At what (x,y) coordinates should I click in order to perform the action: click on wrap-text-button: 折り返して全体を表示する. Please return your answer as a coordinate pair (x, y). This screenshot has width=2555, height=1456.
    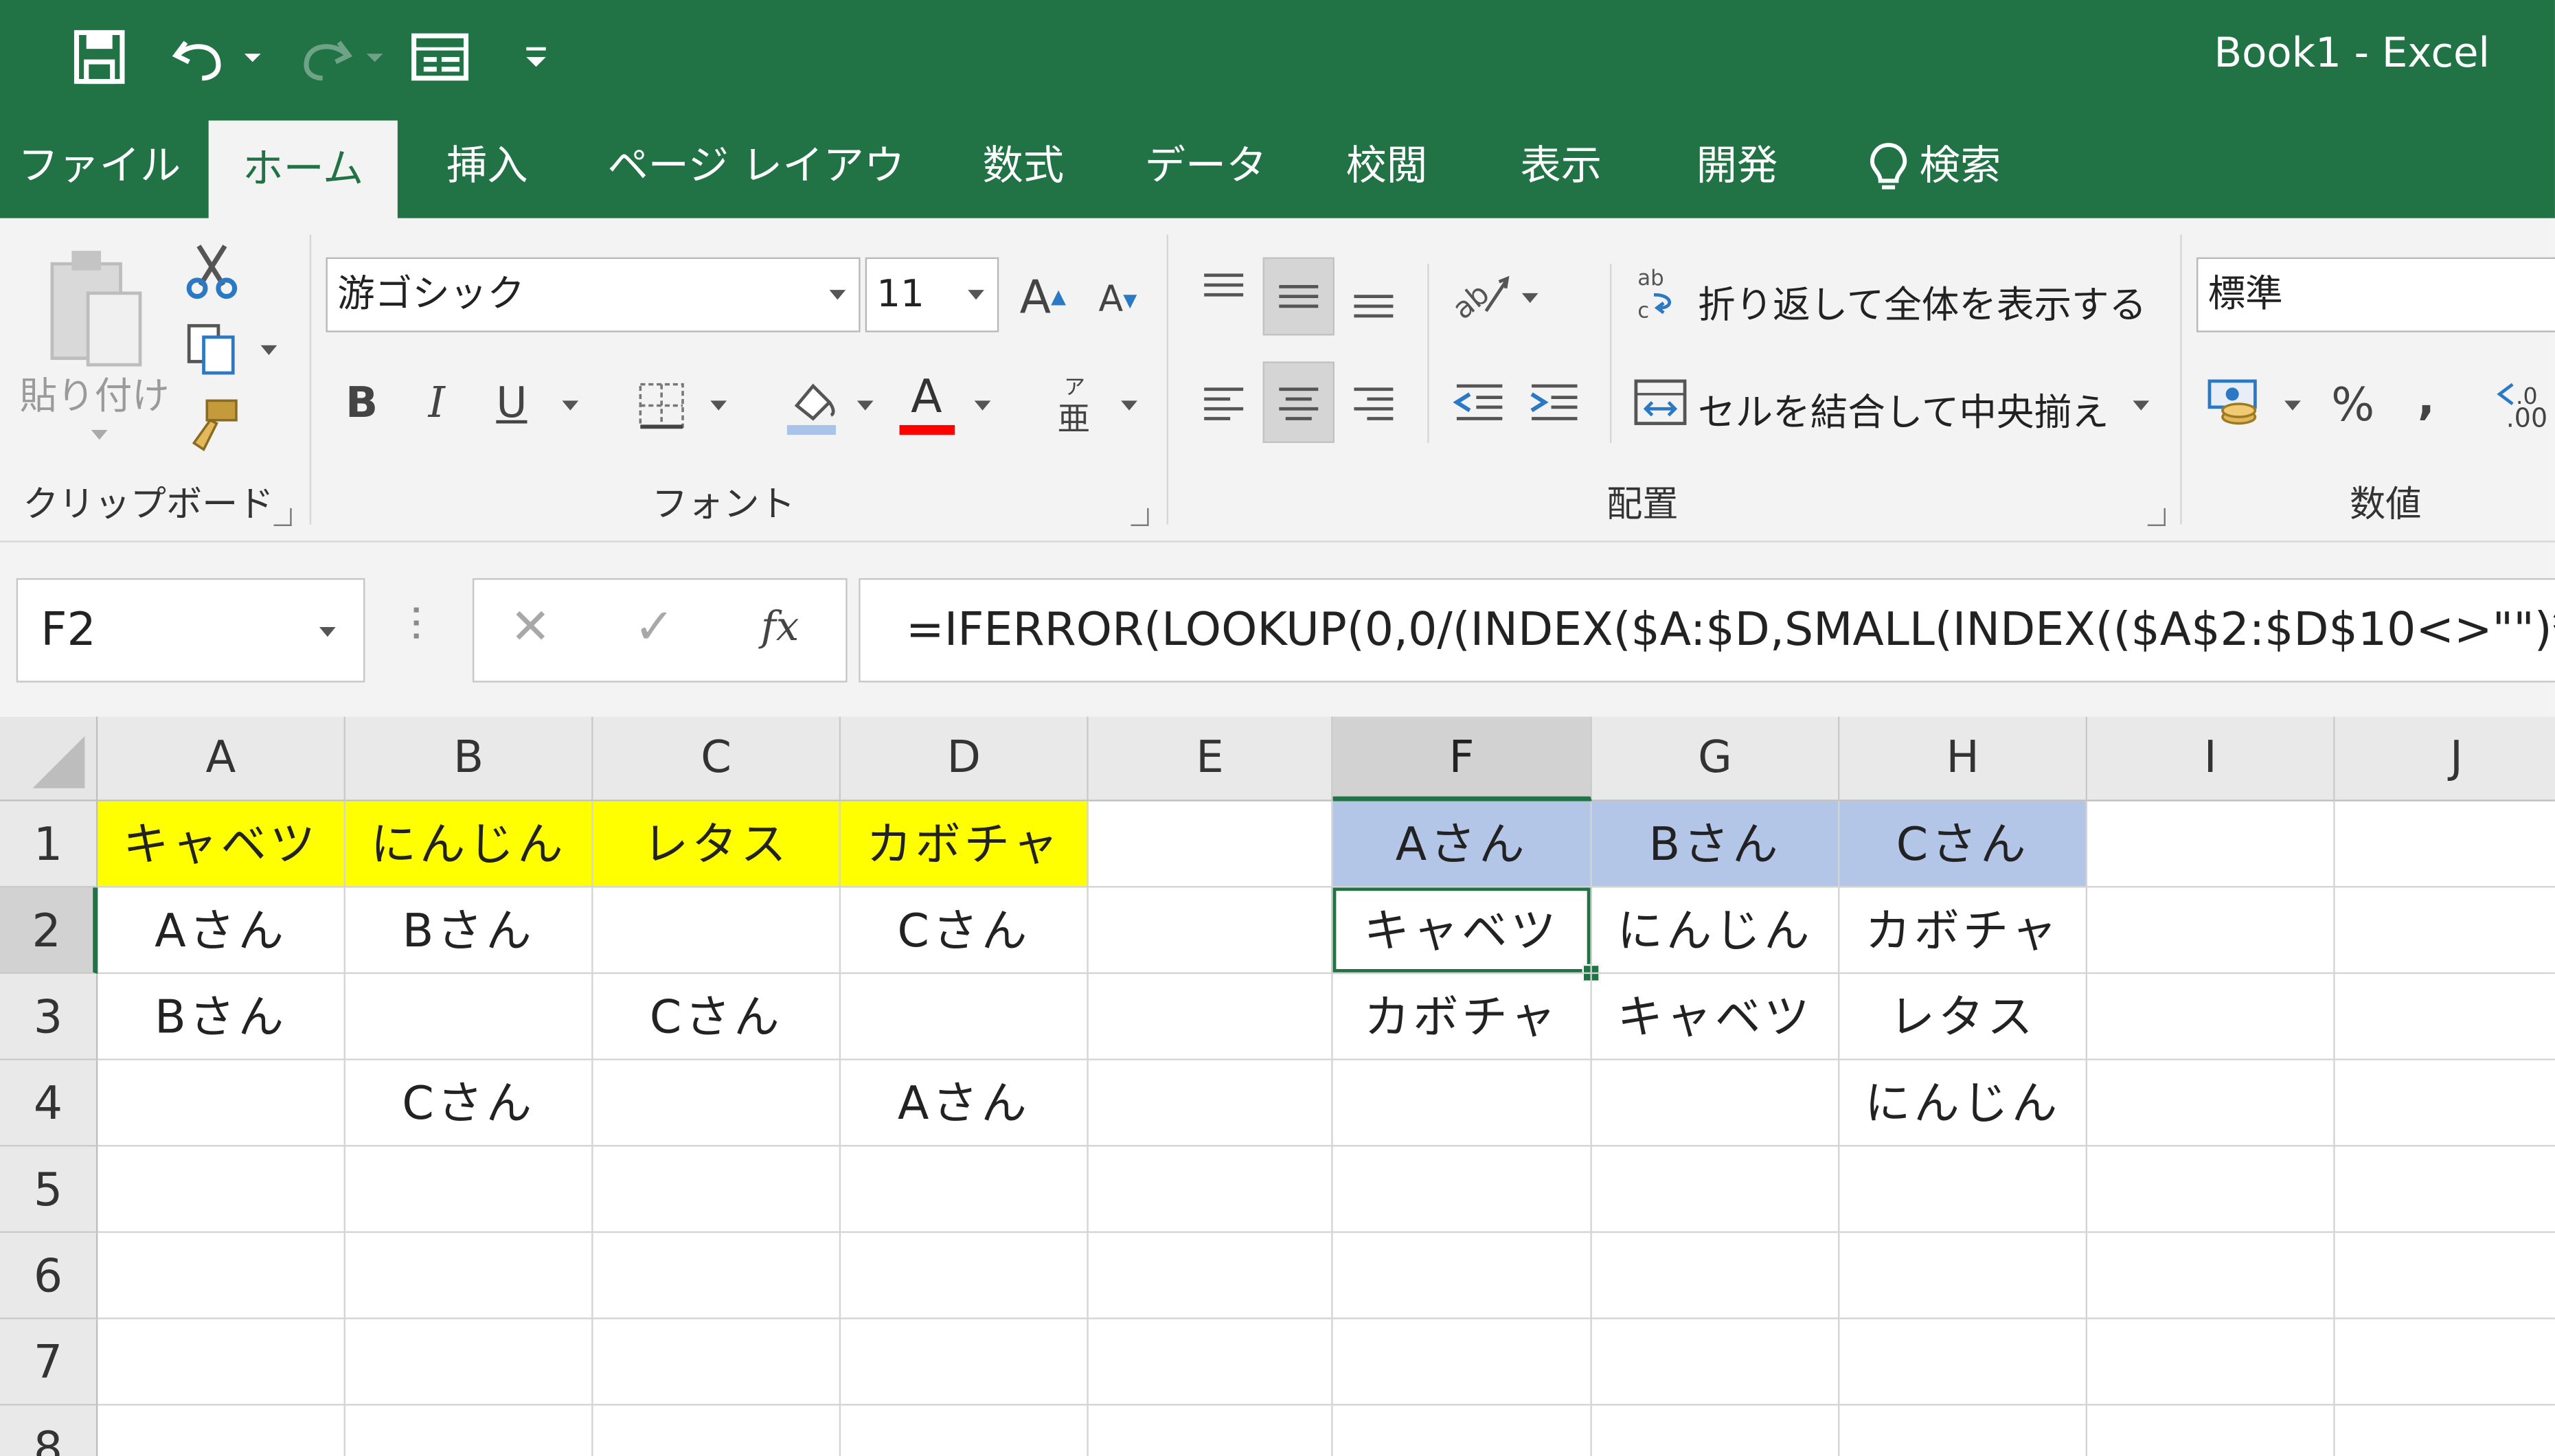
    Looking at the image, I should click on (1922, 301).